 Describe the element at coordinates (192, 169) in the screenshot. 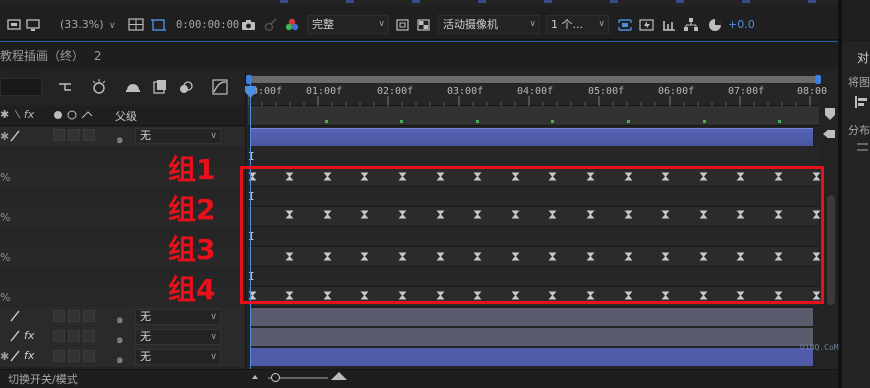

I see `group-1-label: 组1` at that location.